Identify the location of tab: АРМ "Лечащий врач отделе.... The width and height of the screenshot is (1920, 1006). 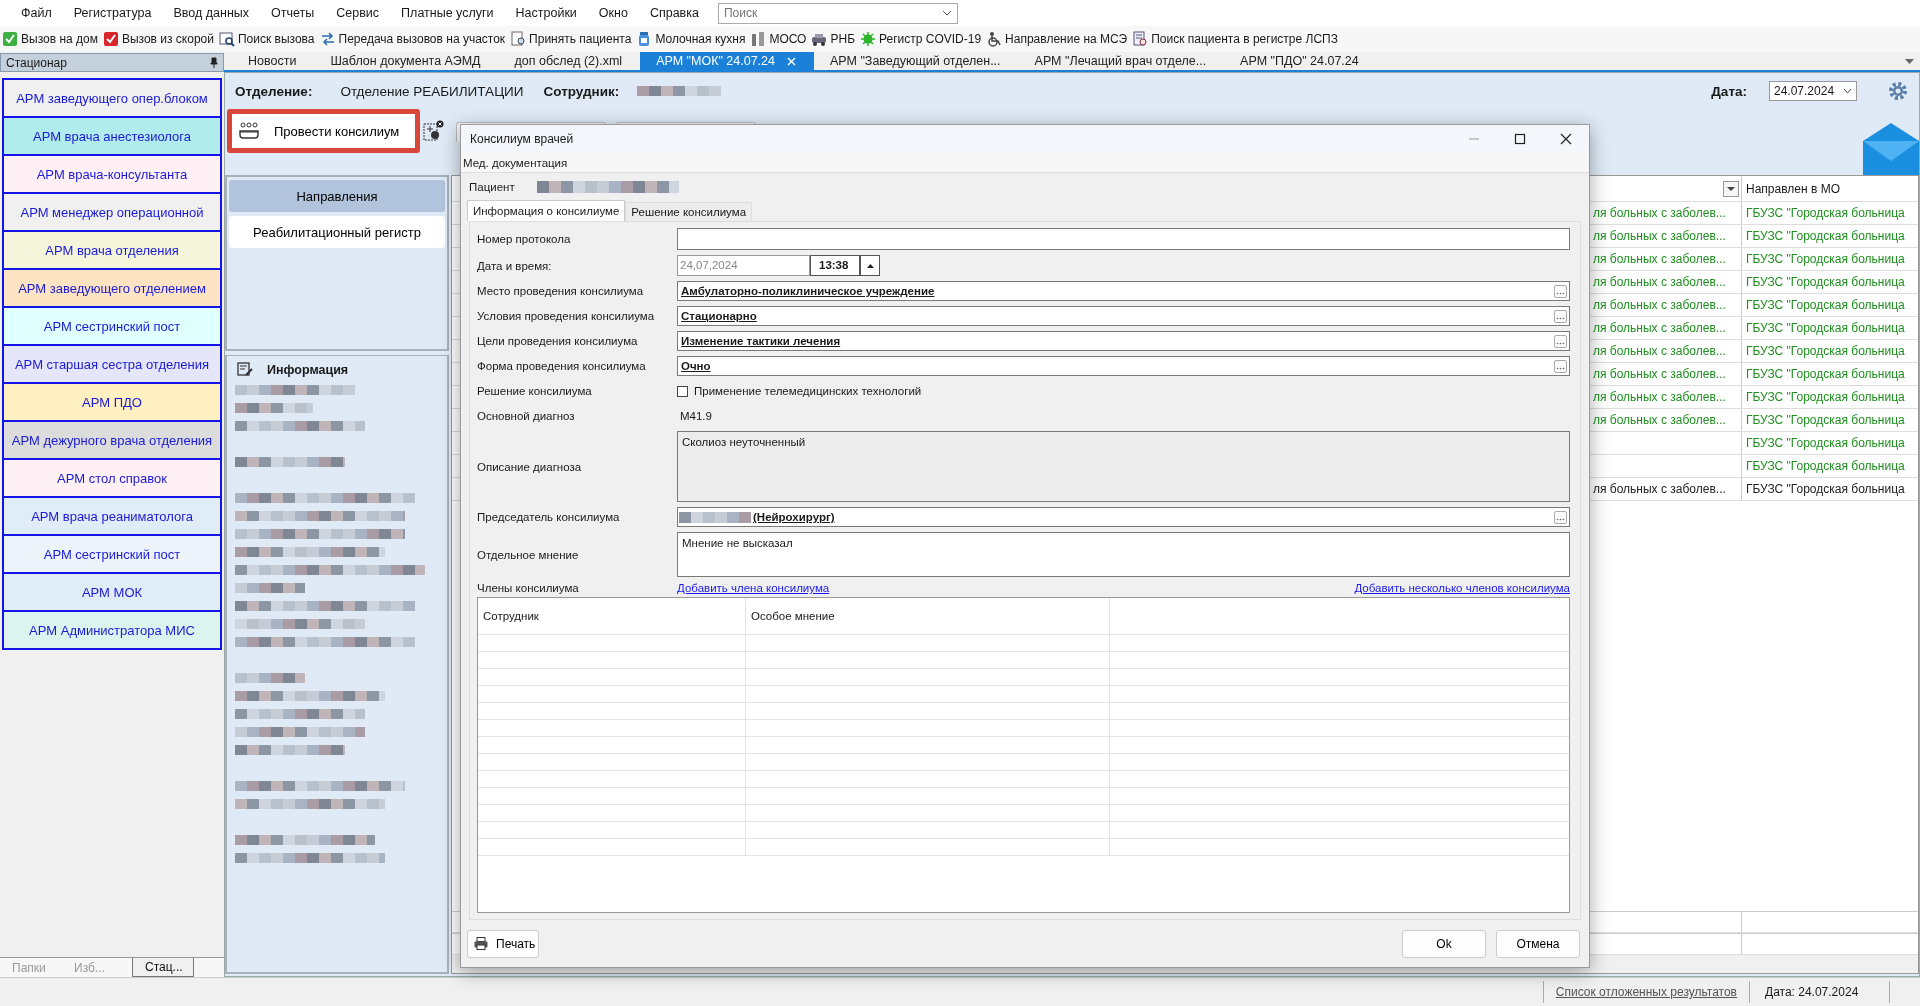
(1121, 61).